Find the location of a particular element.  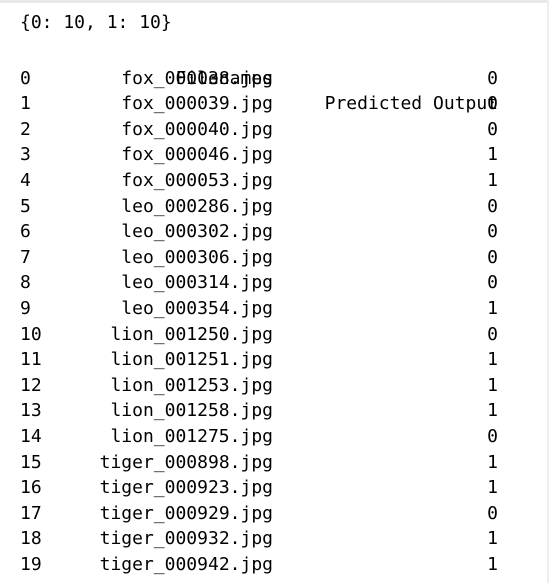

row-index: 8 is located at coordinates (25, 283).